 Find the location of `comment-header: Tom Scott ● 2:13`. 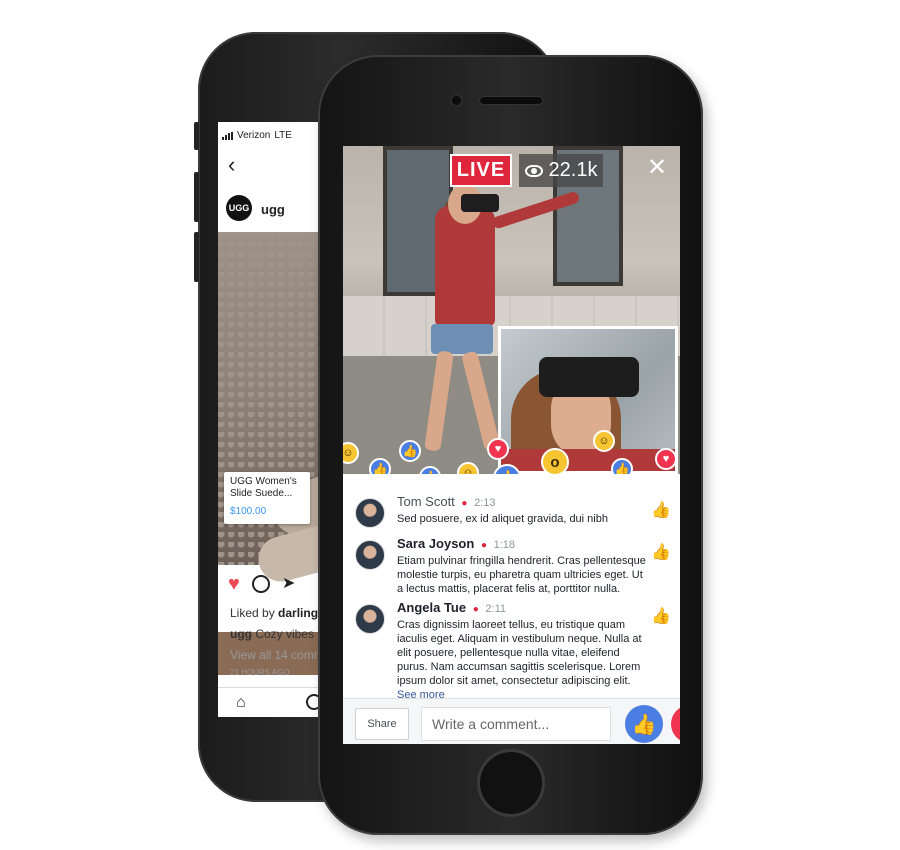

comment-header: Tom Scott ● 2:13 is located at coordinates (446, 501).